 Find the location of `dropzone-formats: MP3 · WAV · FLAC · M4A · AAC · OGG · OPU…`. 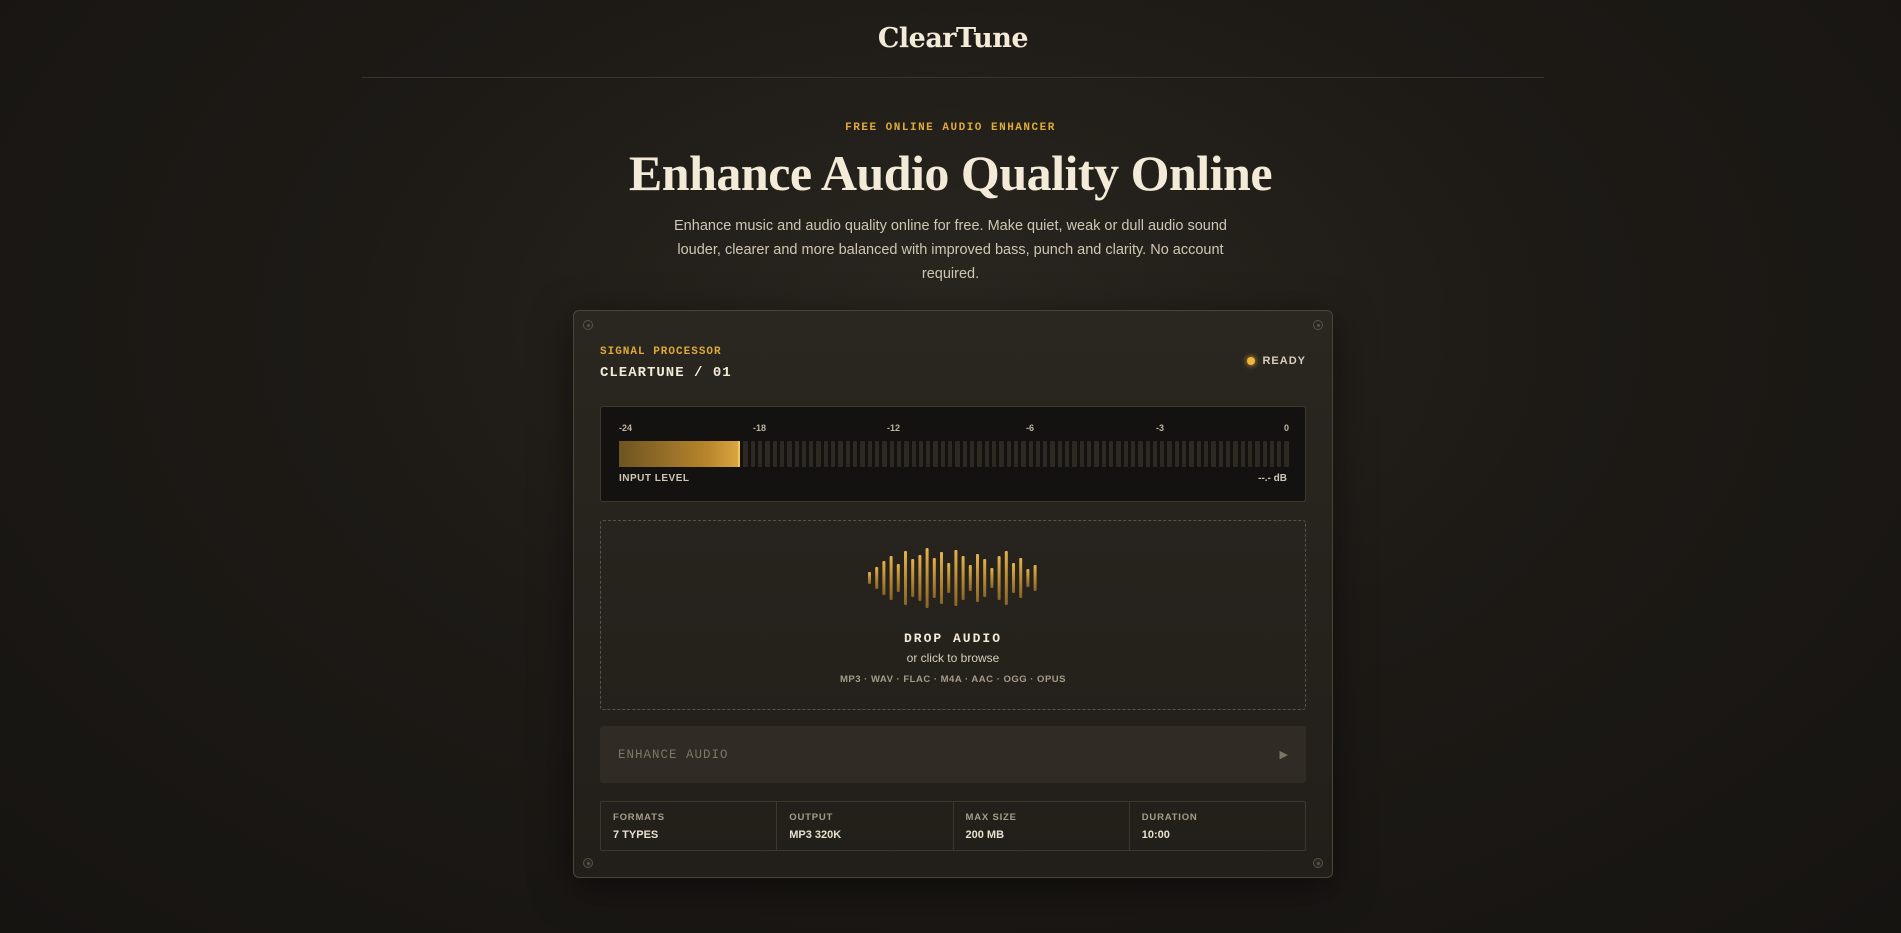

dropzone-formats: MP3 · WAV · FLAC · M4A · AAC · OGG · OPU… is located at coordinates (953, 679).